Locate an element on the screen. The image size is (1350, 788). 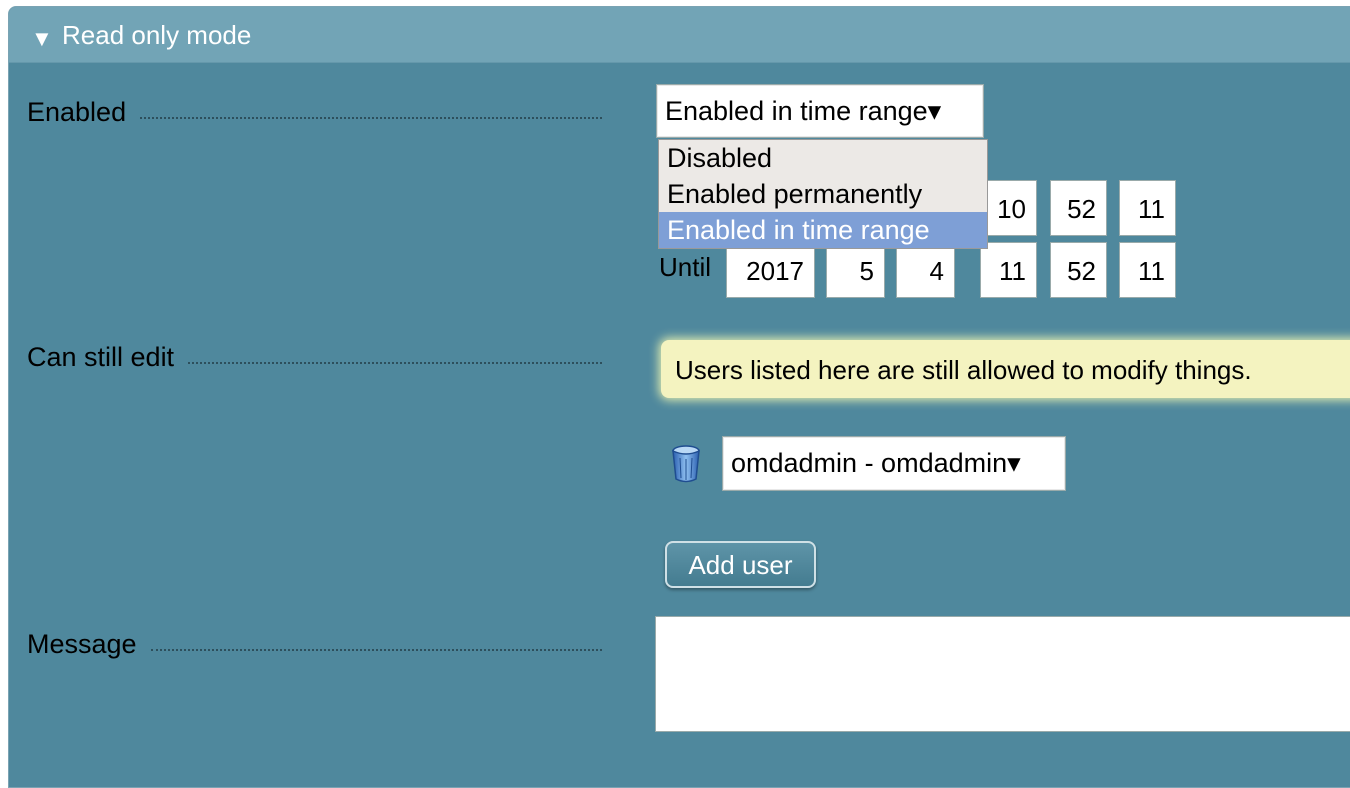
until-minute-input: 52 is located at coordinates (1078, 270).